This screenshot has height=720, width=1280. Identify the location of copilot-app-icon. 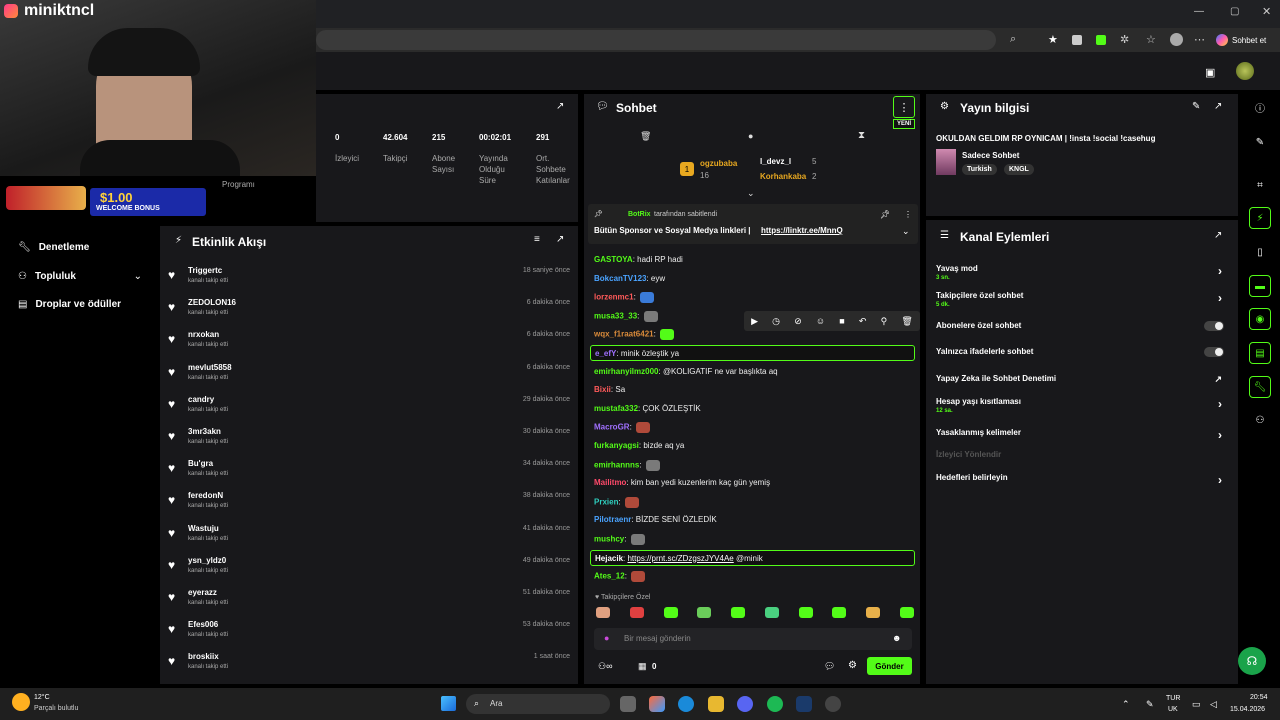
(657, 704).